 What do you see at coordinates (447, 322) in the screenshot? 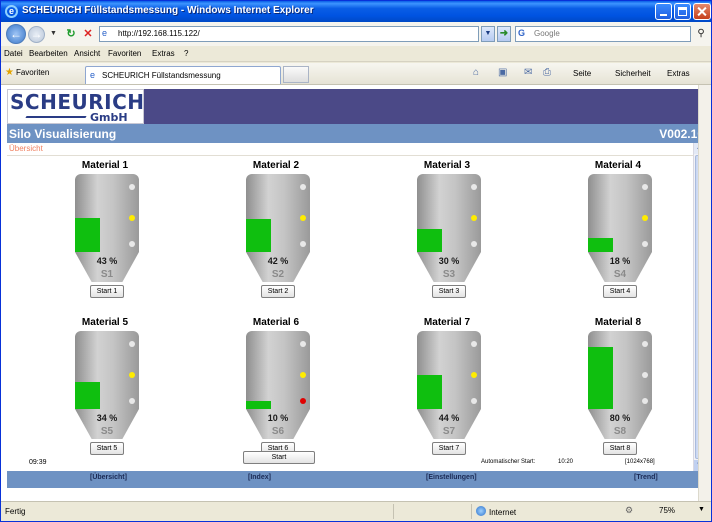
I see `material-label: Material 7` at bounding box center [447, 322].